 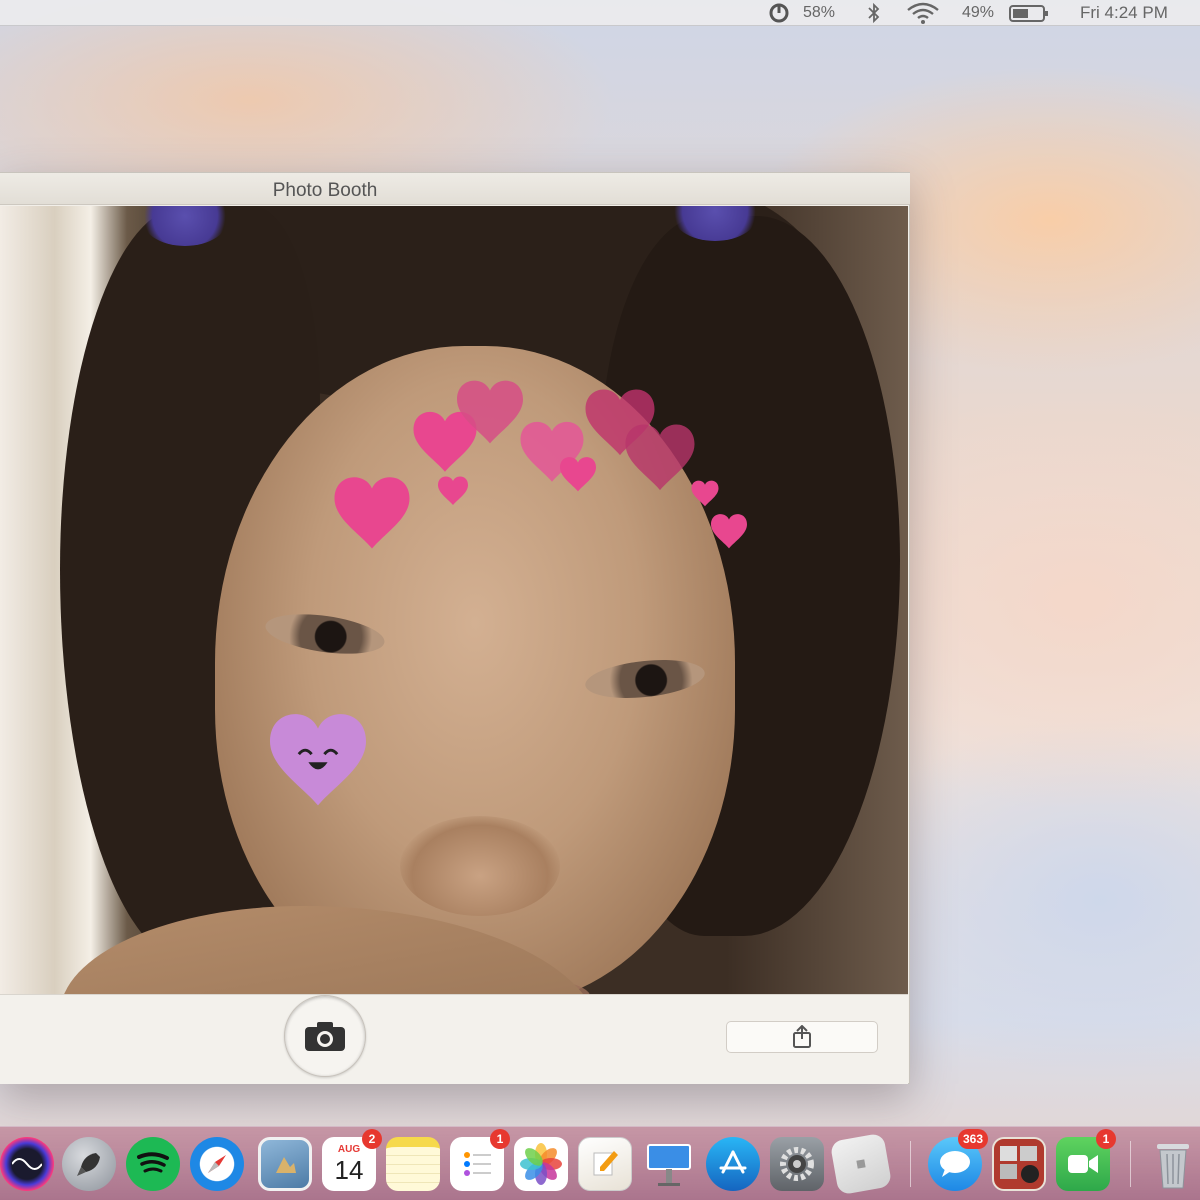 I want to click on smiling-heart-icon, so click(x=318, y=760).